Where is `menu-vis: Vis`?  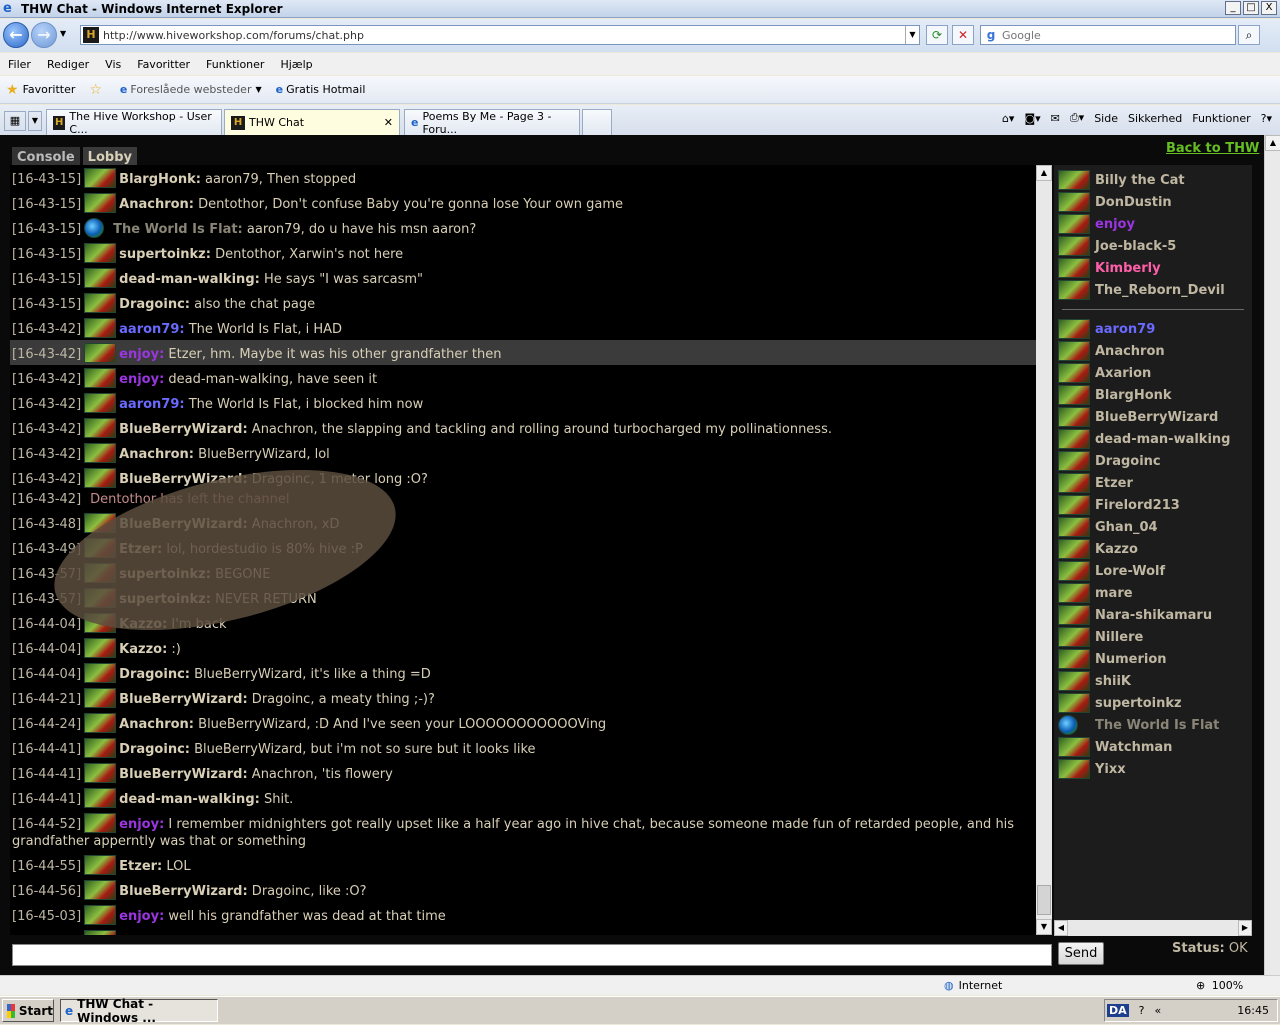 menu-vis: Vis is located at coordinates (113, 64).